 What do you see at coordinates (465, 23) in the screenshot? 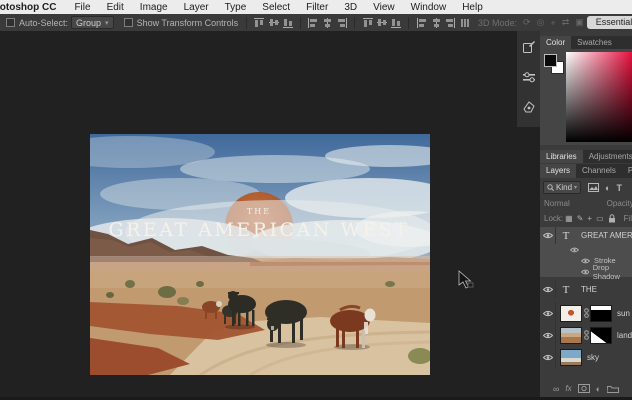
I see `distribute-spacing-icon` at bounding box center [465, 23].